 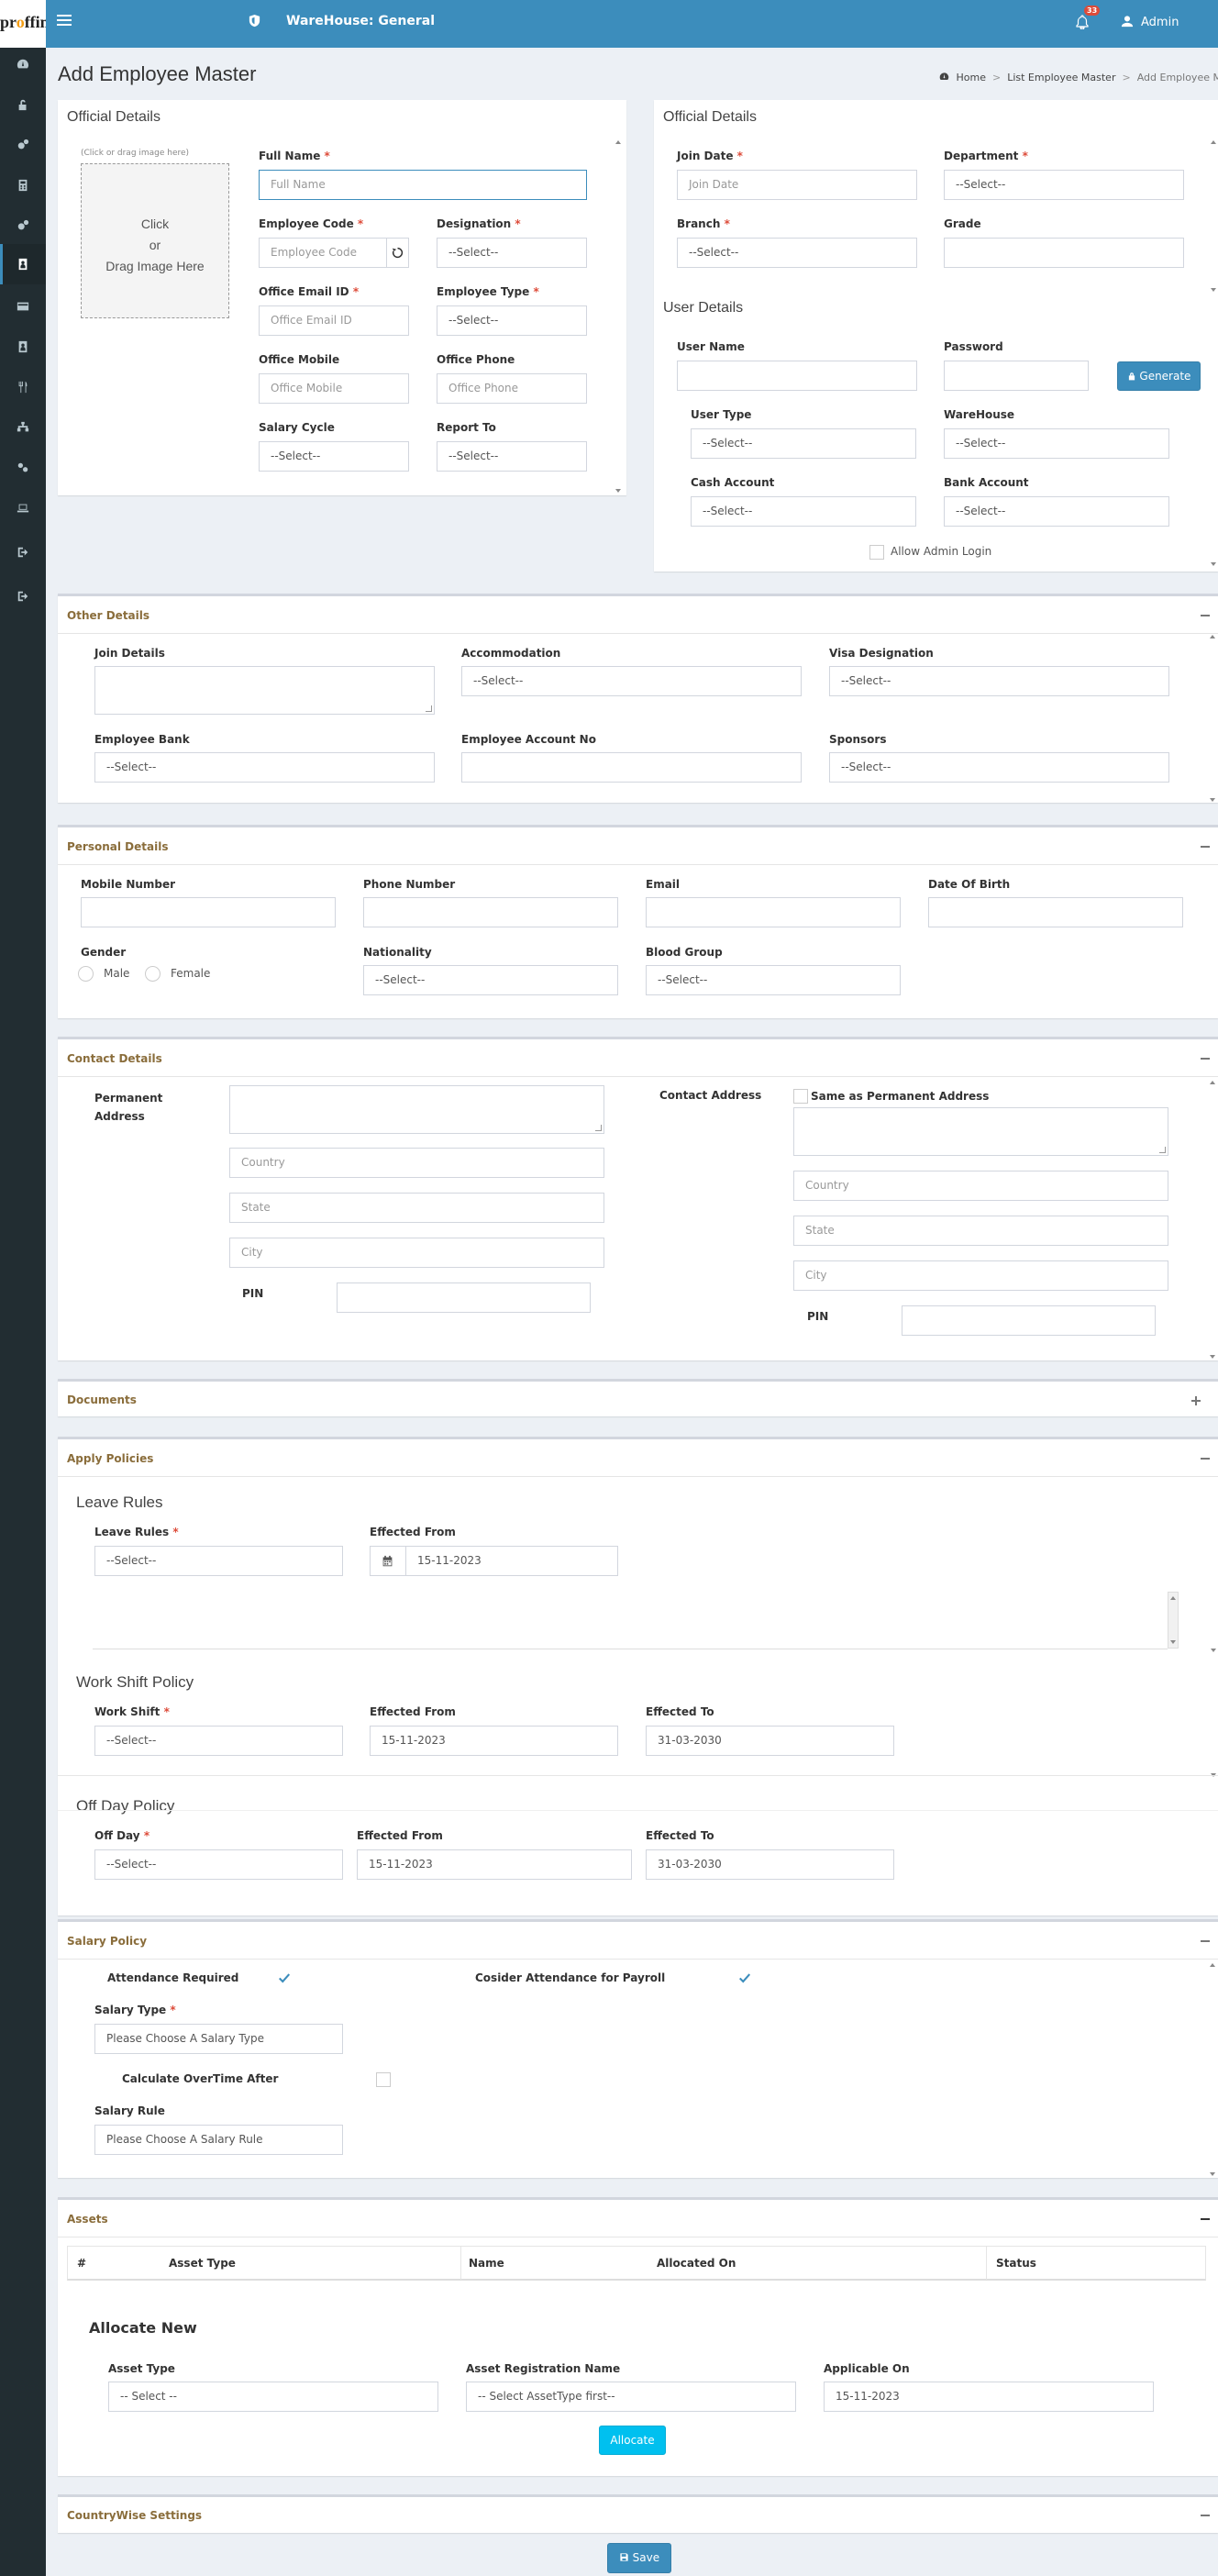 What do you see at coordinates (324, 253) in the screenshot?
I see `employee-code-input: Employee Code` at bounding box center [324, 253].